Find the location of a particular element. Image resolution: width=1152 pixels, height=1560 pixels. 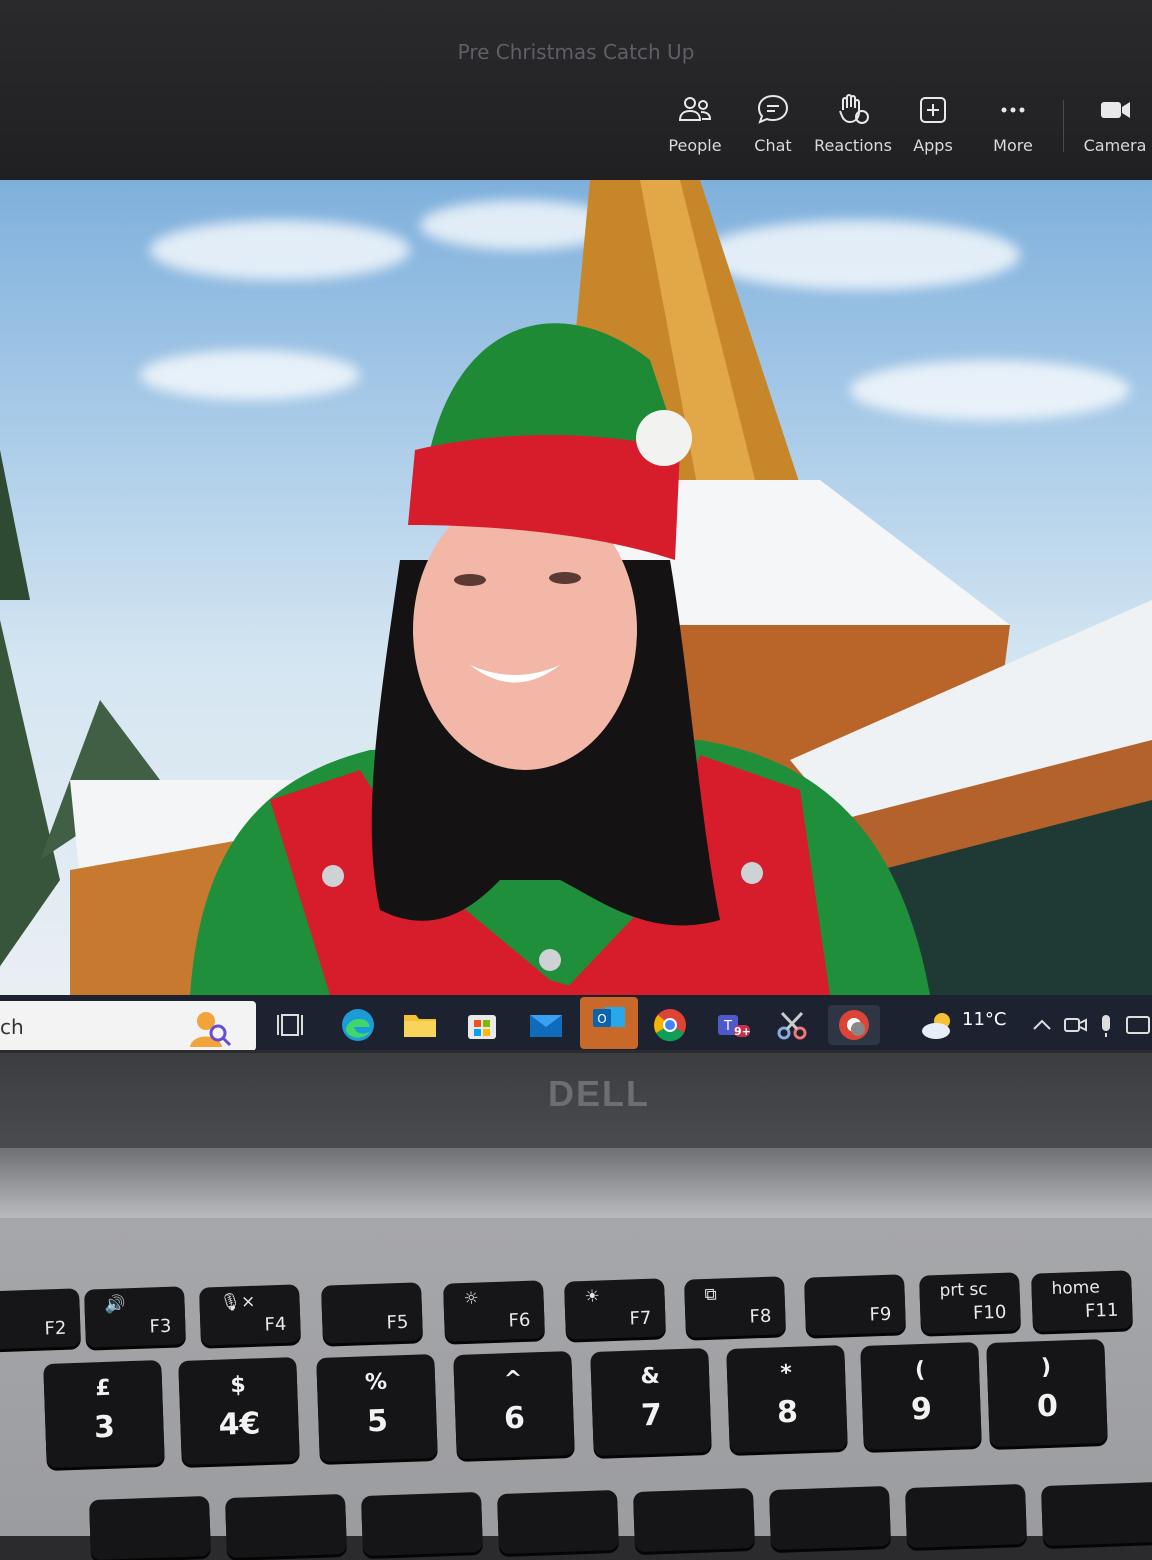

outlook-button: O is located at coordinates (609, 1023).